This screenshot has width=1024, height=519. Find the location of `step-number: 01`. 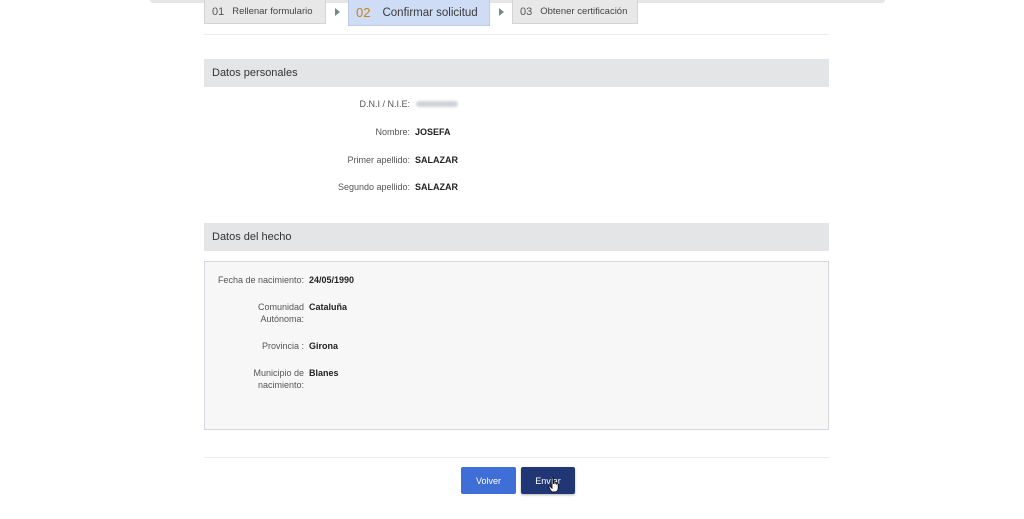

step-number: 01 is located at coordinates (218, 11).